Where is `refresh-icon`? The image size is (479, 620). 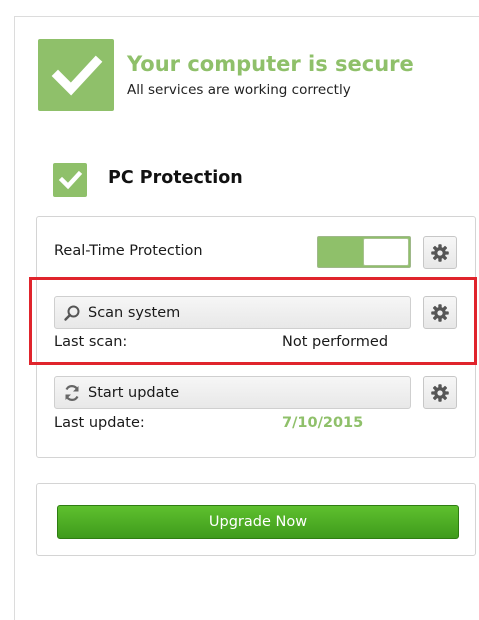 refresh-icon is located at coordinates (72, 393).